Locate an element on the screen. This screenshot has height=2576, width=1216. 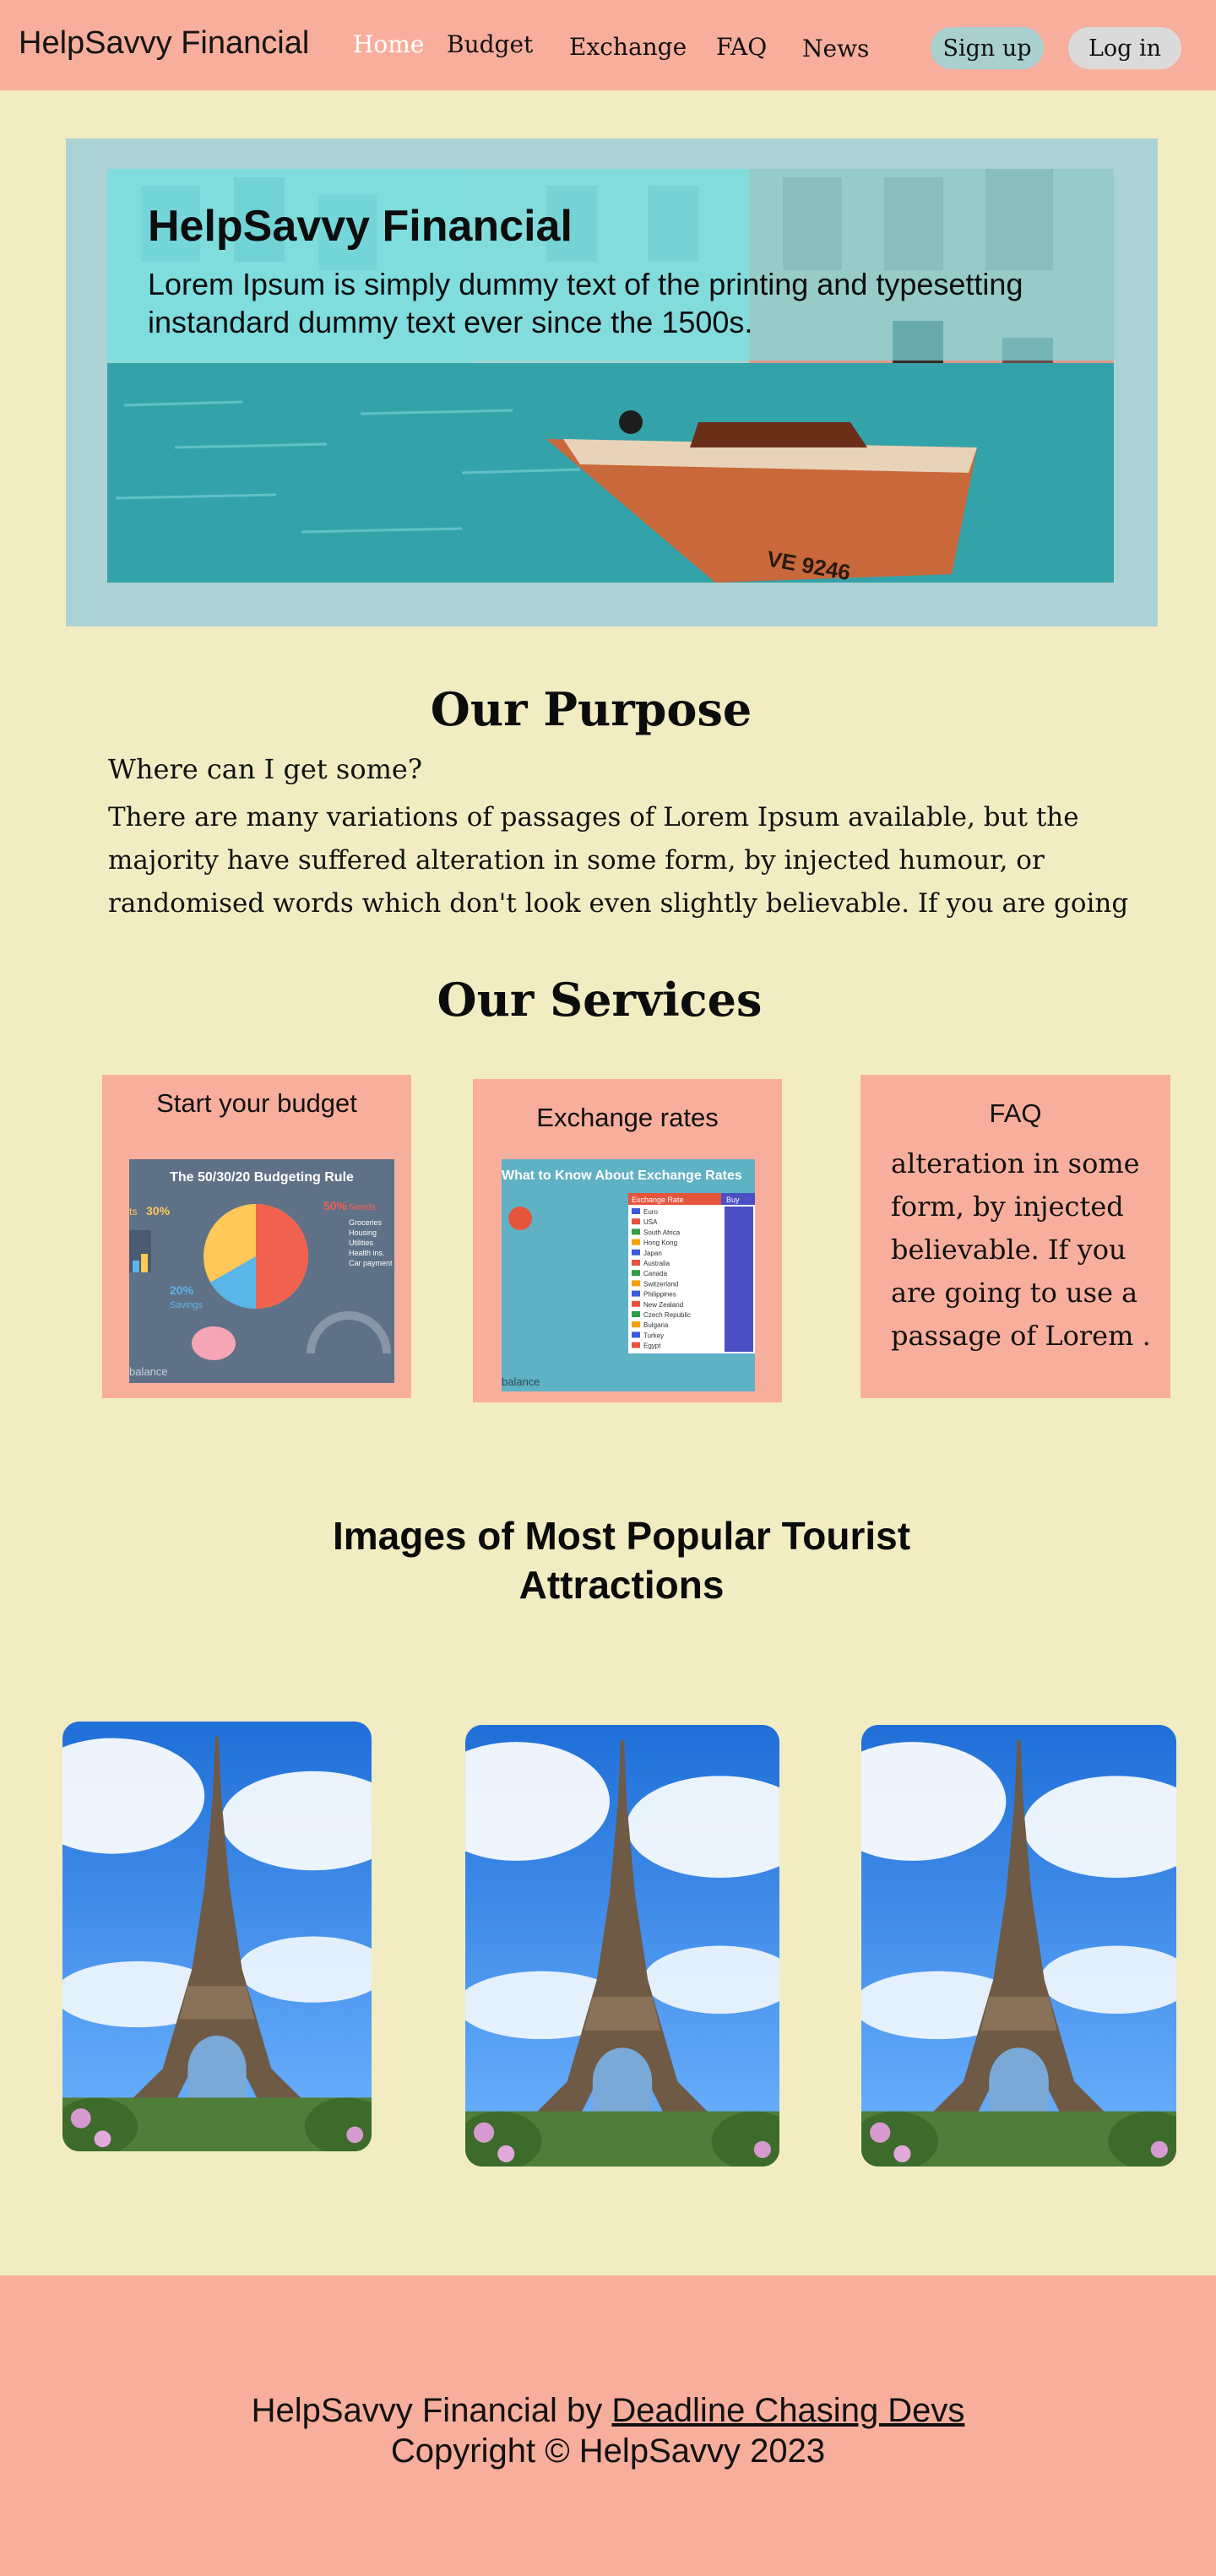
currency-name: Czech Republic is located at coordinates (667, 1315).